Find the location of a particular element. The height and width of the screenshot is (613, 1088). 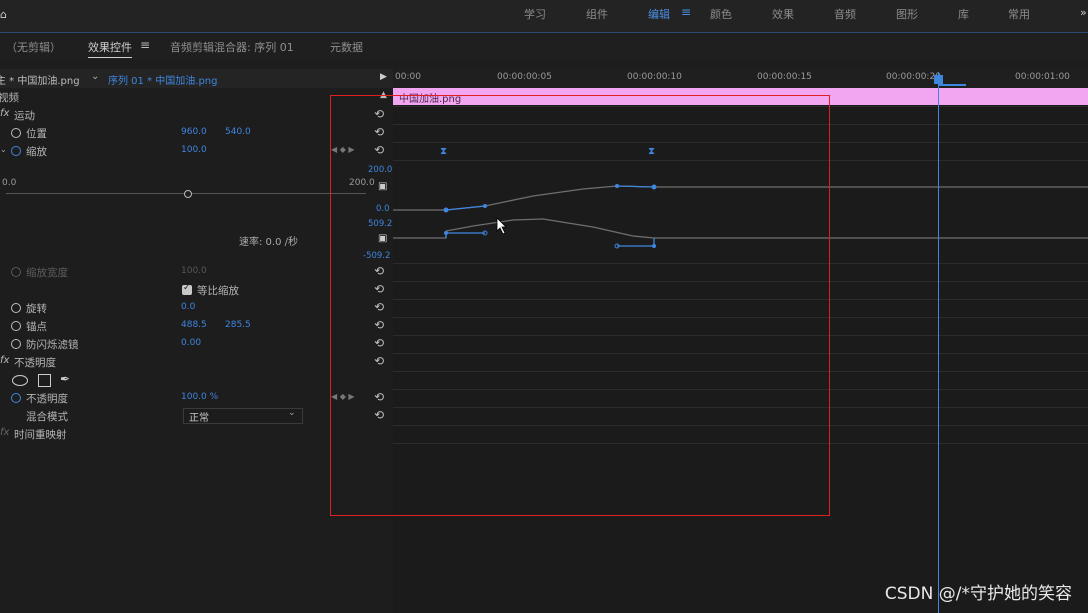

workspace-learn: 学习 is located at coordinates (535, 14).